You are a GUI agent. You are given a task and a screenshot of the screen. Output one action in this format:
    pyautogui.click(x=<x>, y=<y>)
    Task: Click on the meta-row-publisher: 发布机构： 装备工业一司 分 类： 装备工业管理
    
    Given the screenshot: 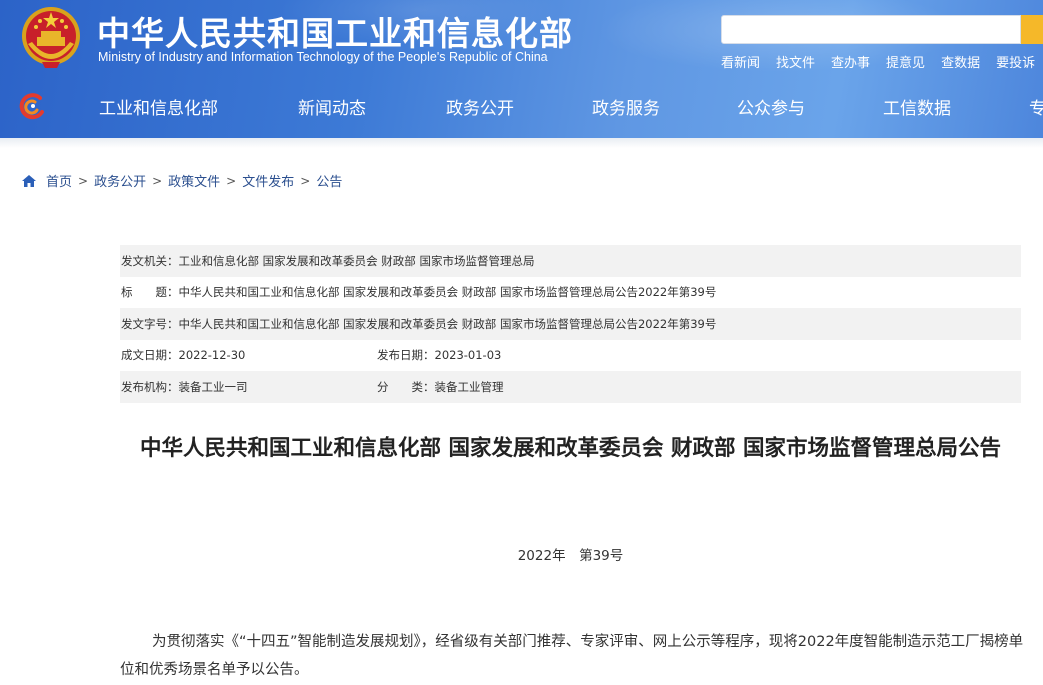 What is the action you would take?
    pyautogui.click(x=570, y=387)
    